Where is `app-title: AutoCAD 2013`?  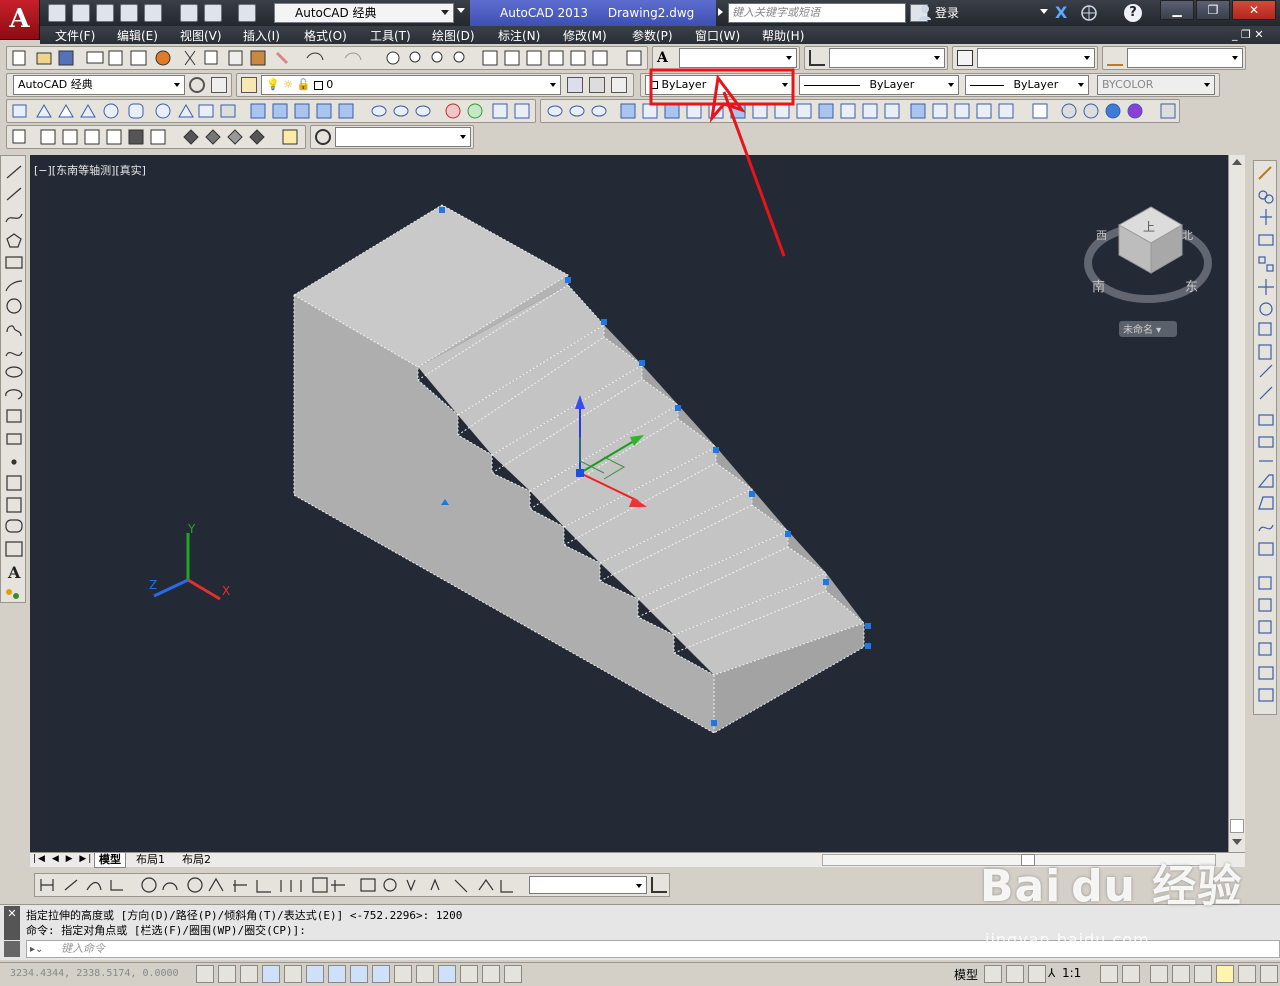
app-title: AutoCAD 2013 is located at coordinates (544, 13).